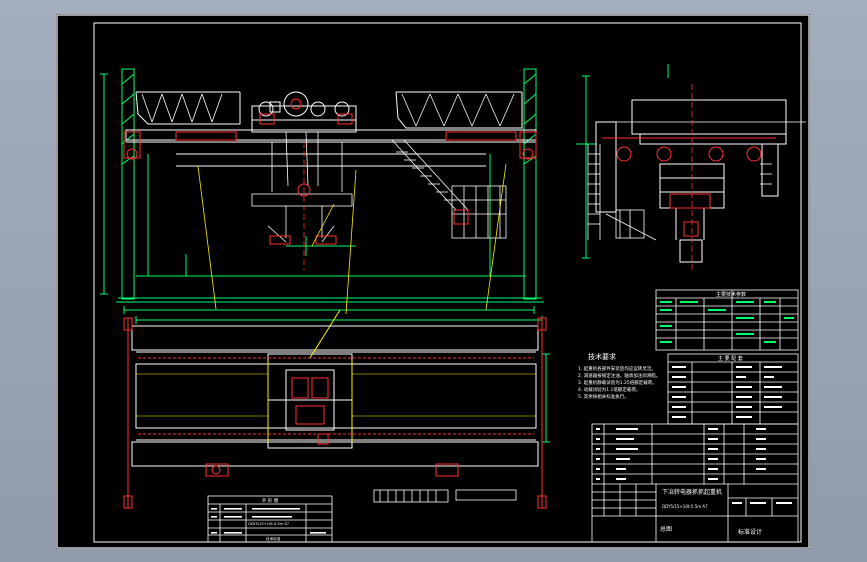 Image resolution: width=867 pixels, height=562 pixels. I want to click on drawing-name: 总图, so click(666, 529).